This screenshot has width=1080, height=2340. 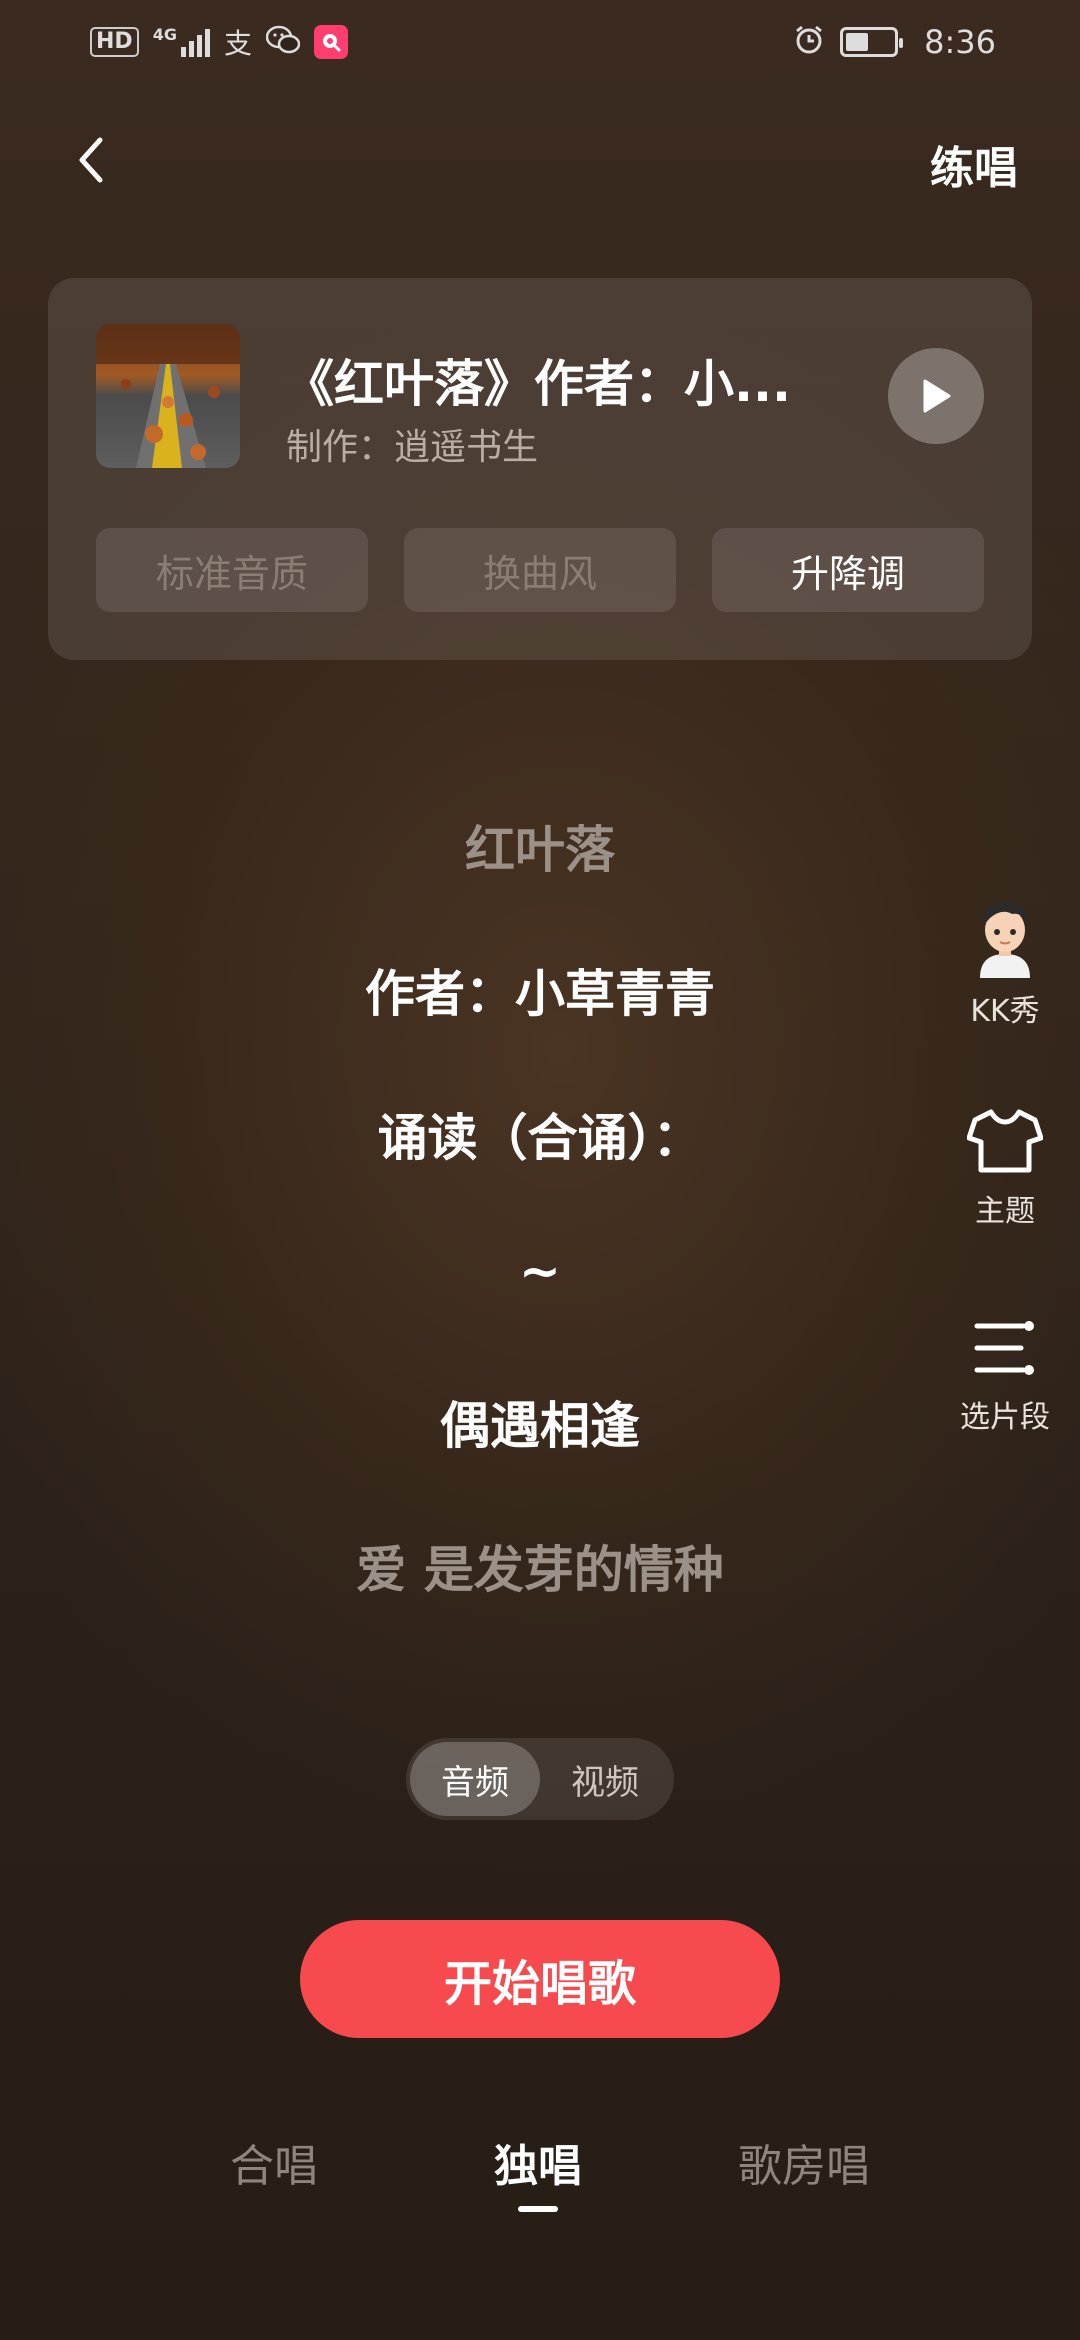 I want to click on kk-show-label: KK秀, so click(x=1005, y=1011).